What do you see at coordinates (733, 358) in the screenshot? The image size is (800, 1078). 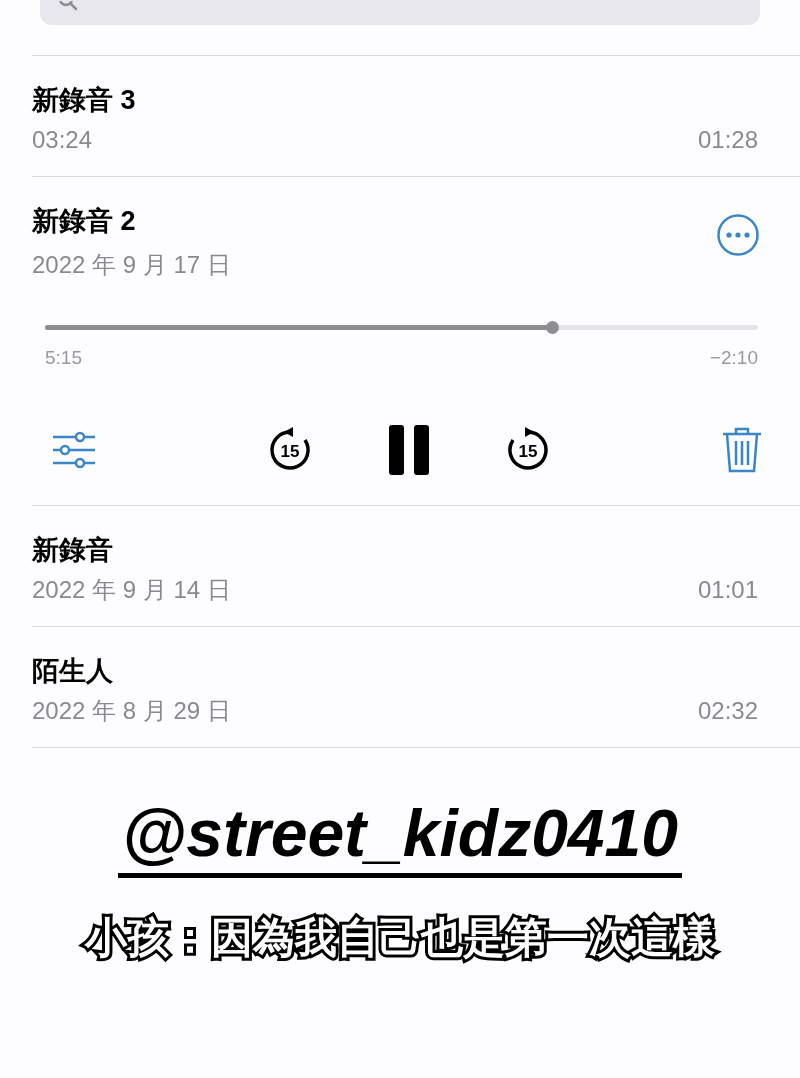 I see `remaining-time: −2:10` at bounding box center [733, 358].